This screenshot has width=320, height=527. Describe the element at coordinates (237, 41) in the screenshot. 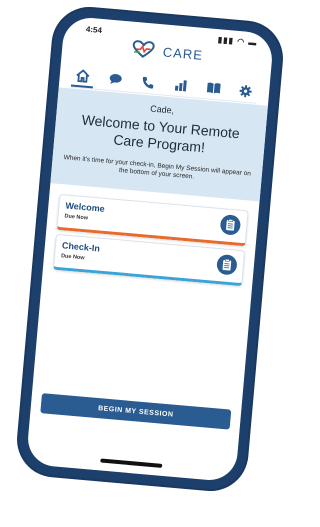

I see `status-indicators: ▮▮▮ ◠ ▬` at that location.